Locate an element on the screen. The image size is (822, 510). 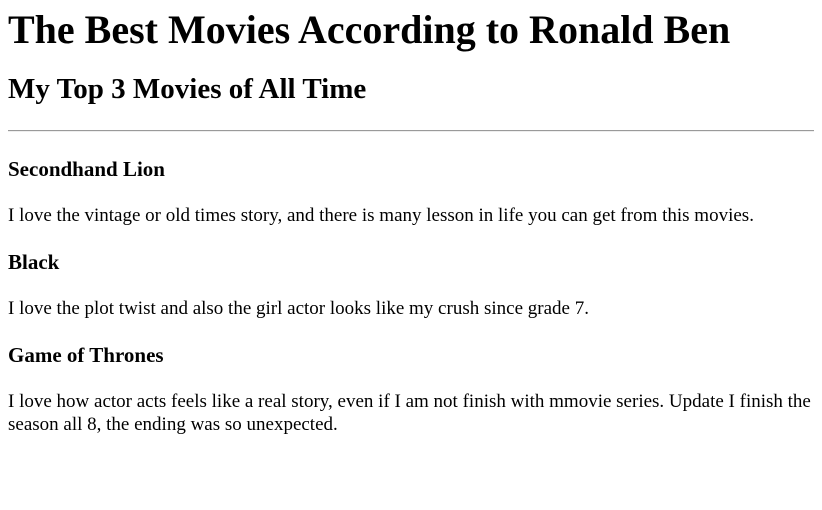
divider is located at coordinates (411, 131).